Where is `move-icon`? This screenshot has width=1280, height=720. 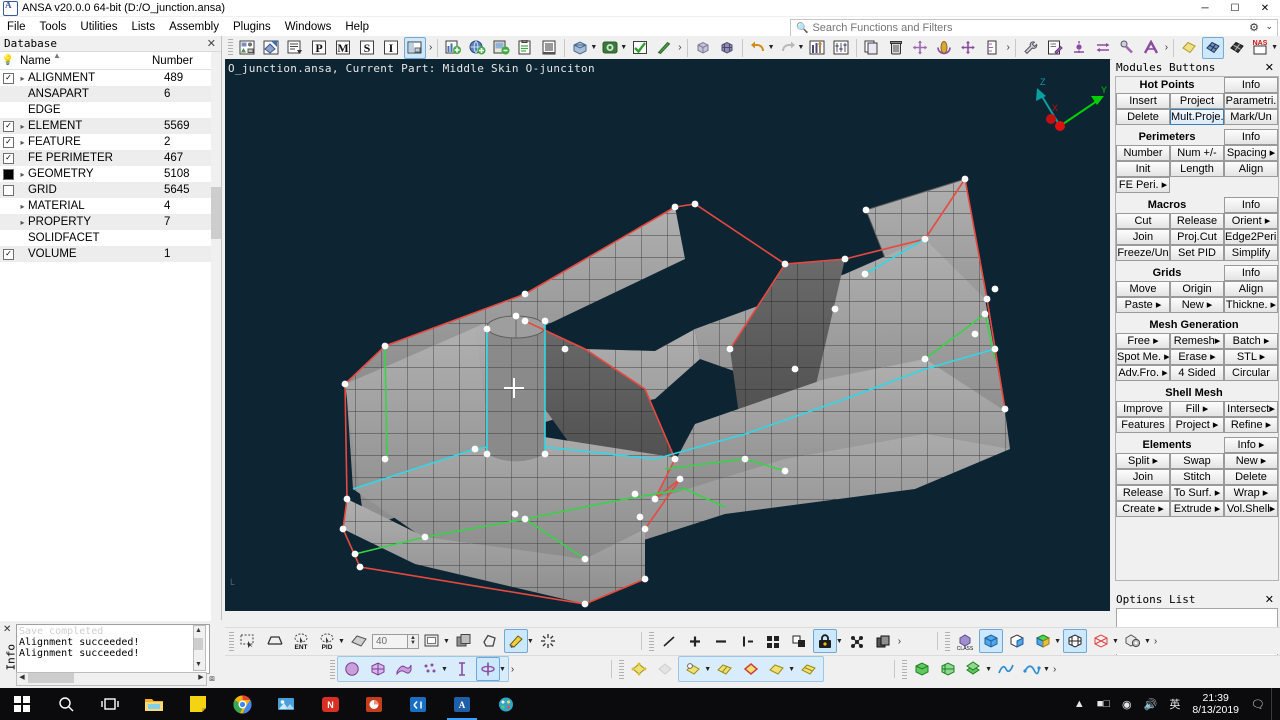
move-icon is located at coordinates (920, 48).